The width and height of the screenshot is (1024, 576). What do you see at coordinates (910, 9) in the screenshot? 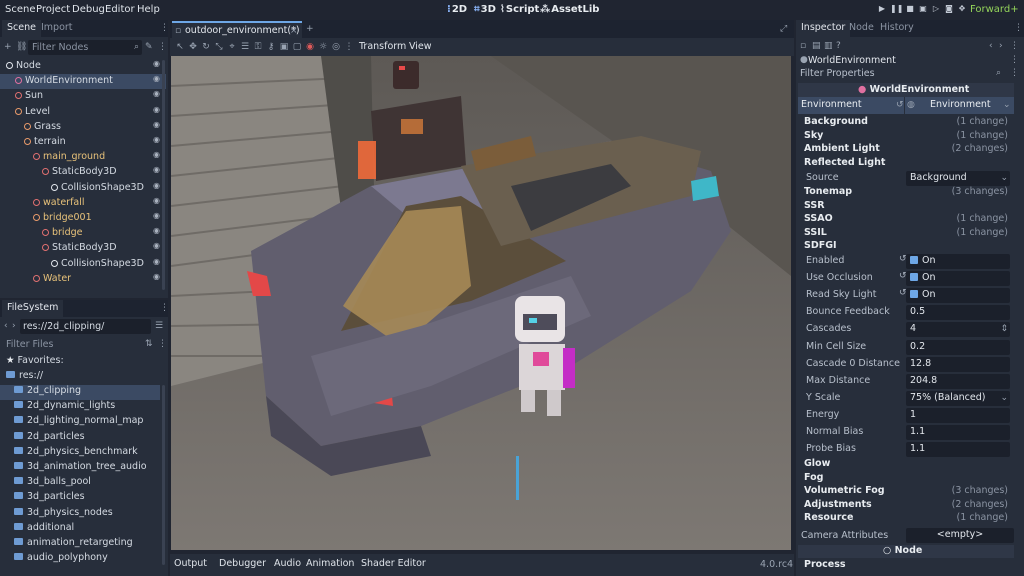
I see `stop-icon: ■` at bounding box center [910, 9].